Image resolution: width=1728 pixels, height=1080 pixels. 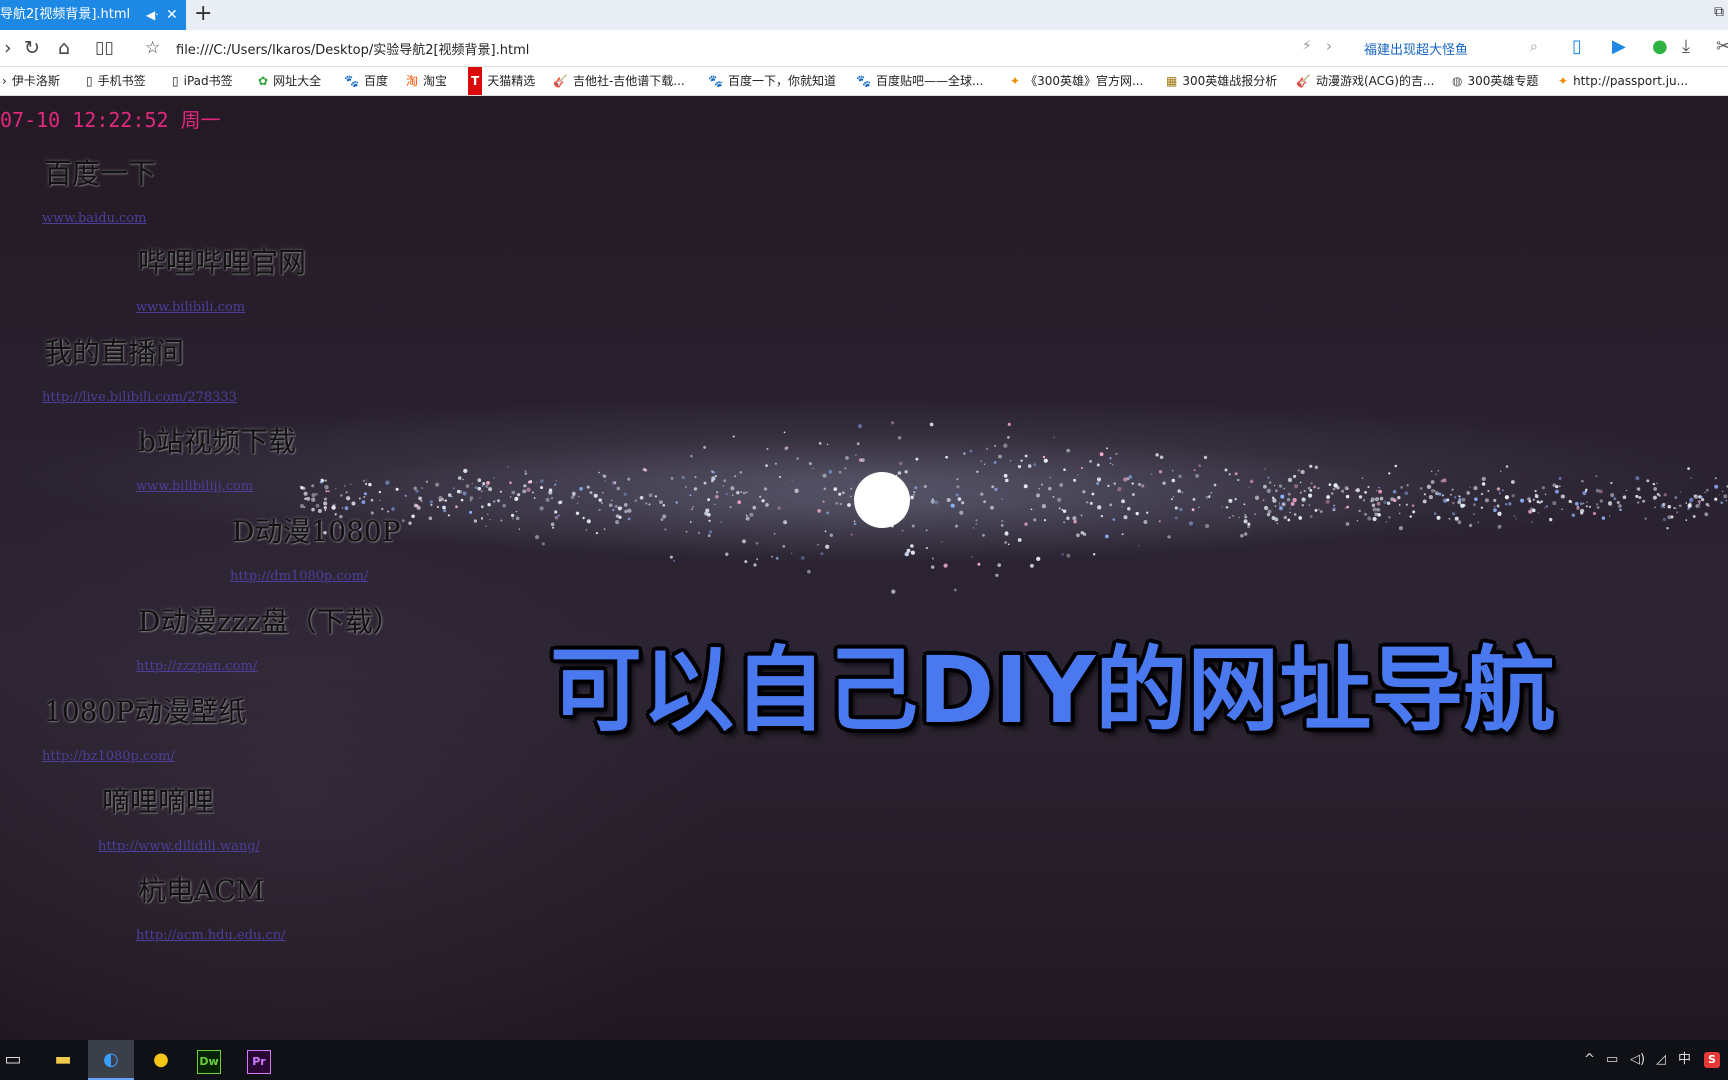 I want to click on bookmark-item: ▦ 300英雄战报分析, so click(x=1221, y=81).